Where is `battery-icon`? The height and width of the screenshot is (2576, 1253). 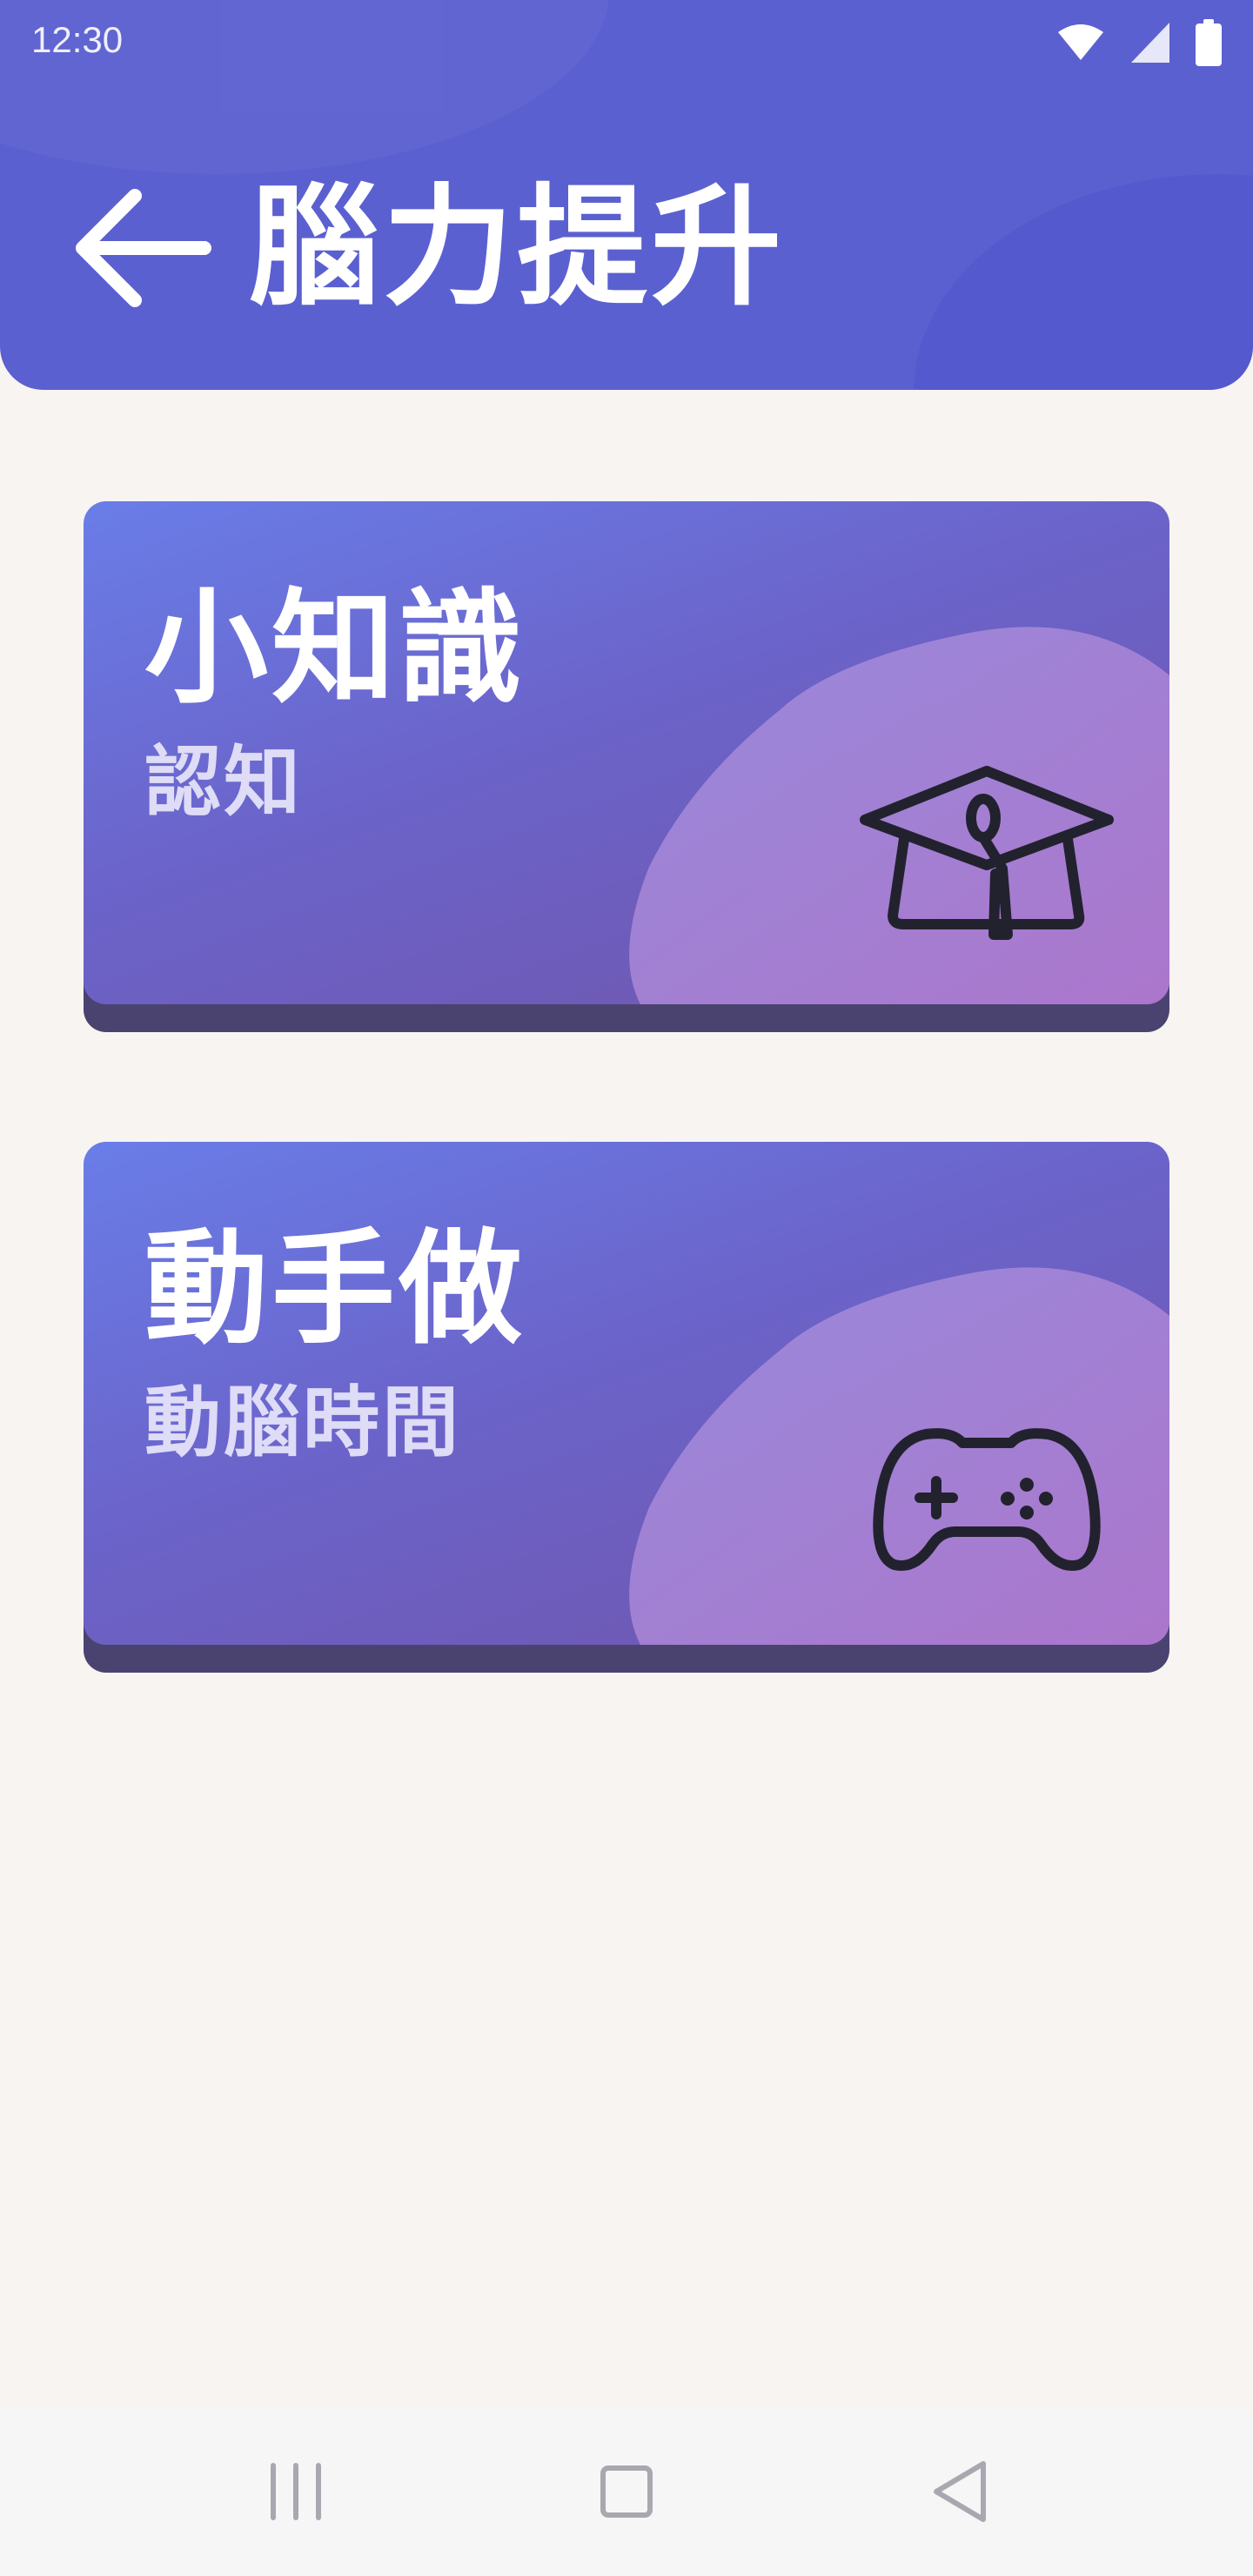
battery-icon is located at coordinates (1209, 43).